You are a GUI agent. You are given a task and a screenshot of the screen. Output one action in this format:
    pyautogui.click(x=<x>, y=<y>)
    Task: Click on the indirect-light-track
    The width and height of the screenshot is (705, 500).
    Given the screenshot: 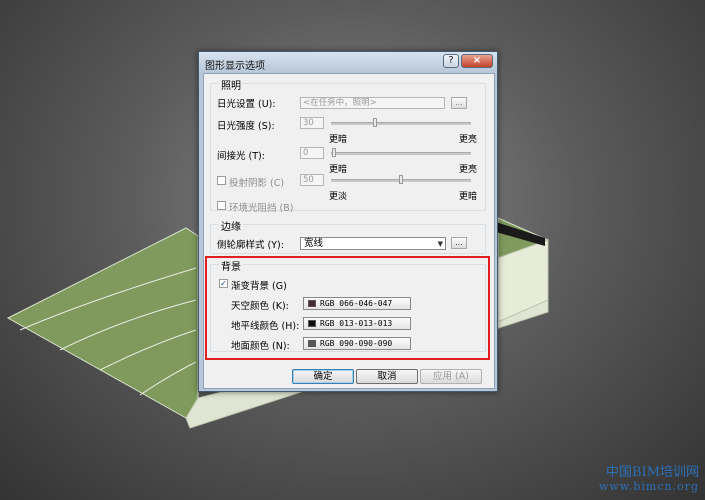 What is the action you would take?
    pyautogui.click(x=401, y=153)
    